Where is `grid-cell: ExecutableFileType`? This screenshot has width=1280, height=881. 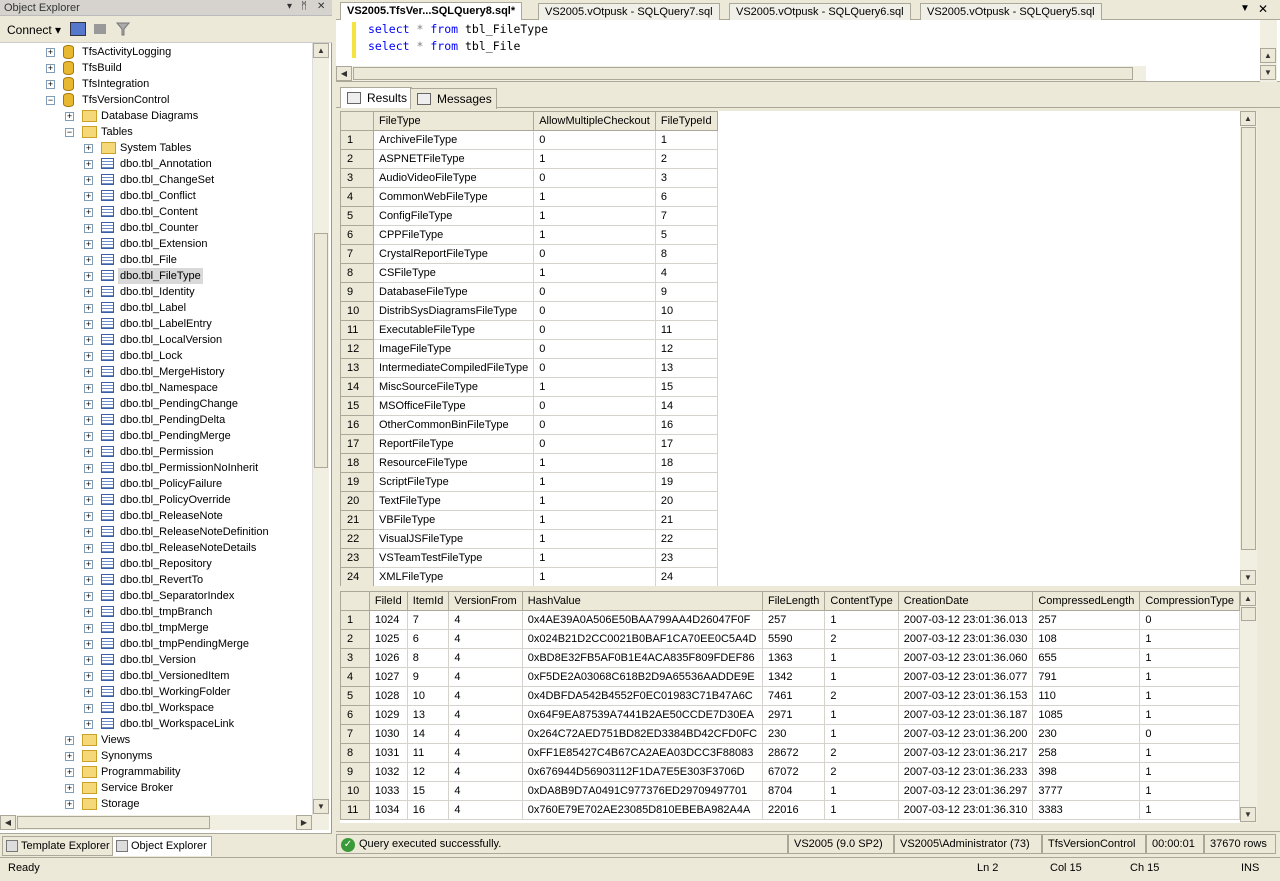
grid-cell: ExecutableFileType is located at coordinates (453, 330).